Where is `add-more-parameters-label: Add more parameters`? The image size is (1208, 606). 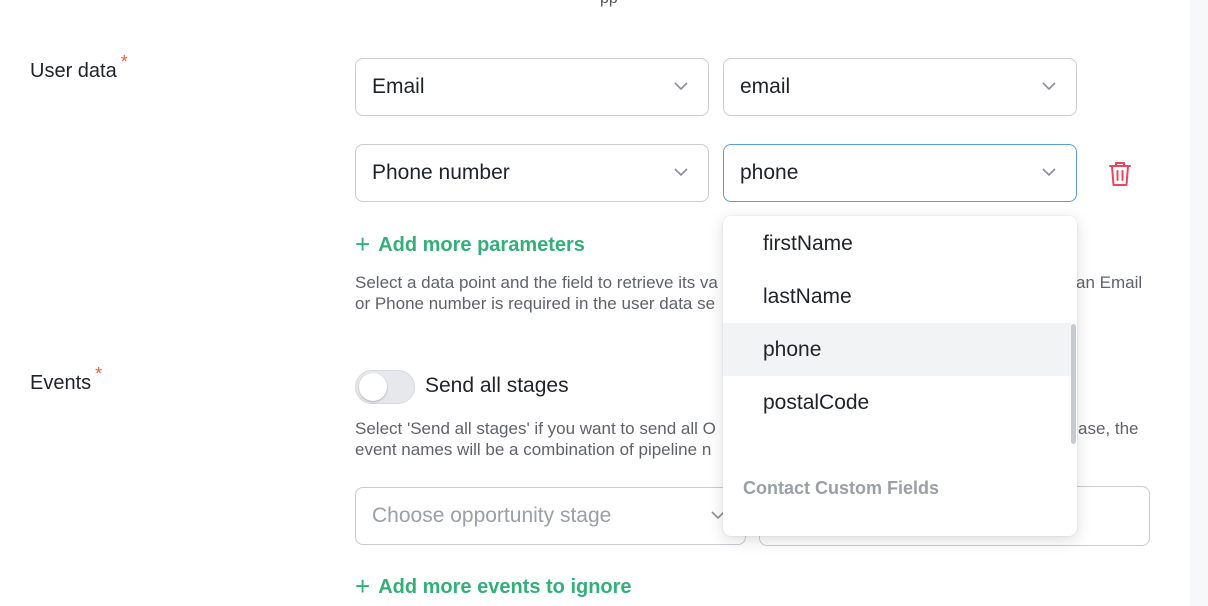 add-more-parameters-label: Add more parameters is located at coordinates (481, 244).